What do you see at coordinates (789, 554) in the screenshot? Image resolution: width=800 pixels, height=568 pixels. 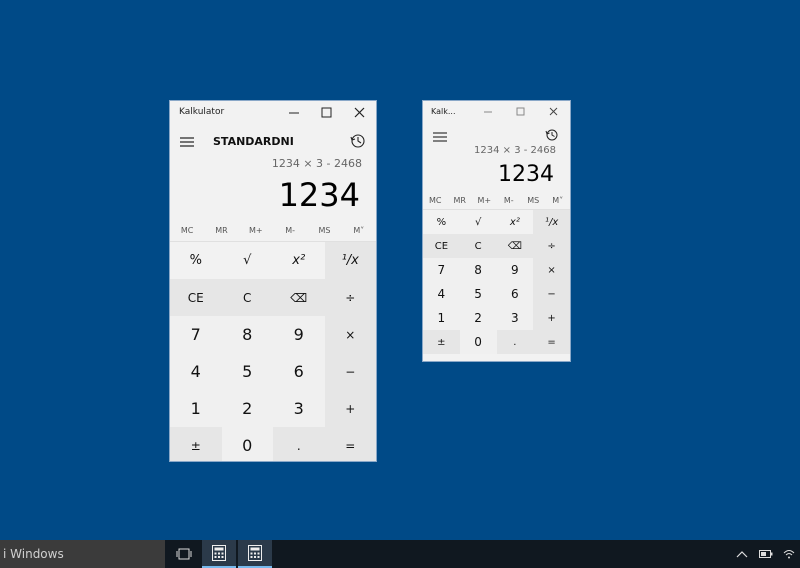 I see `network-button` at bounding box center [789, 554].